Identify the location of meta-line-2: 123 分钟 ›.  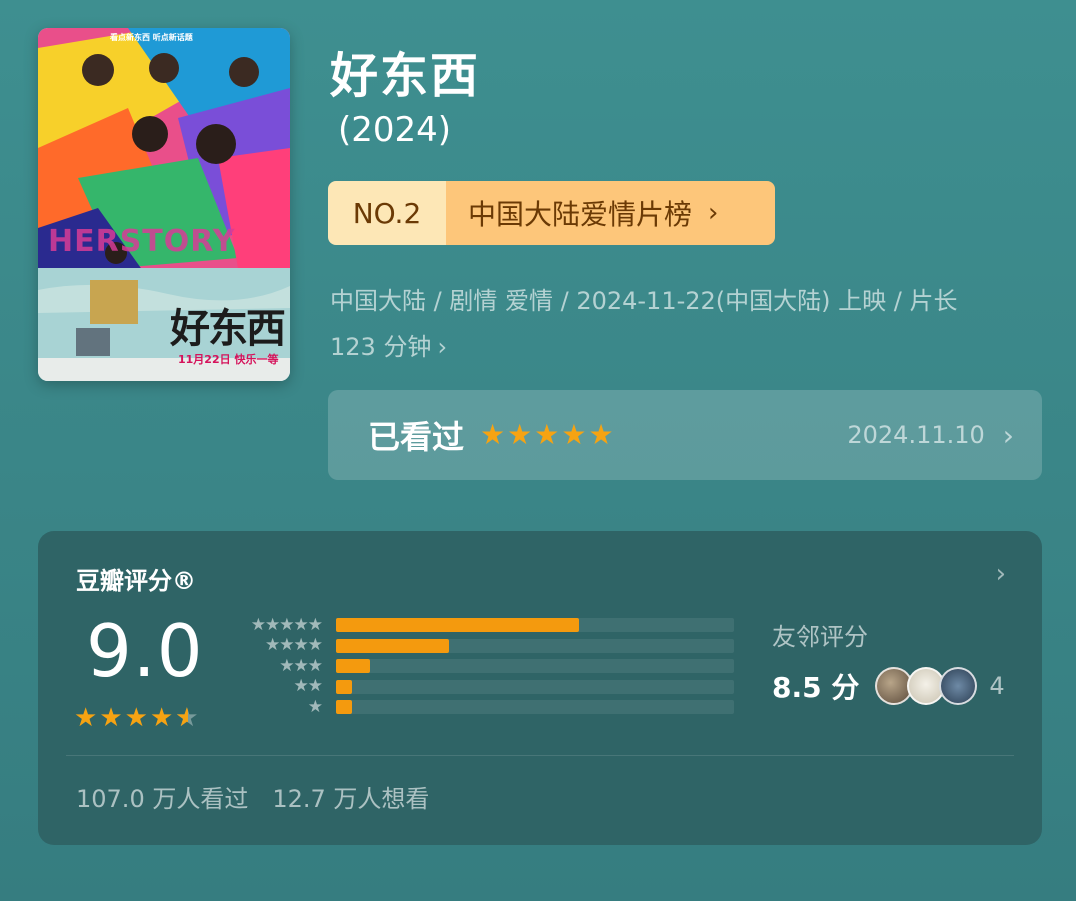
(690, 347).